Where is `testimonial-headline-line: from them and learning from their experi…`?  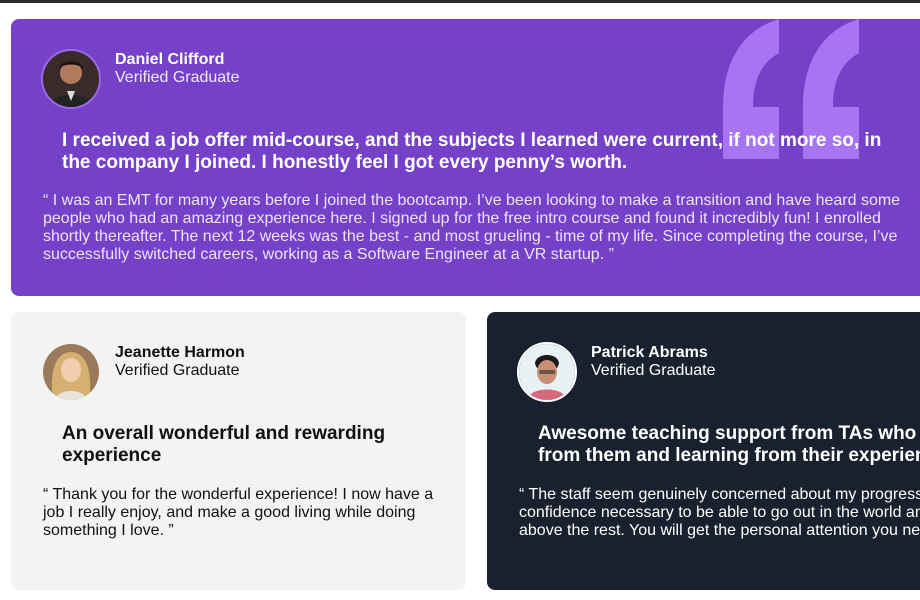
testimonial-headline-line: from them and learning from their experi… is located at coordinates (729, 455).